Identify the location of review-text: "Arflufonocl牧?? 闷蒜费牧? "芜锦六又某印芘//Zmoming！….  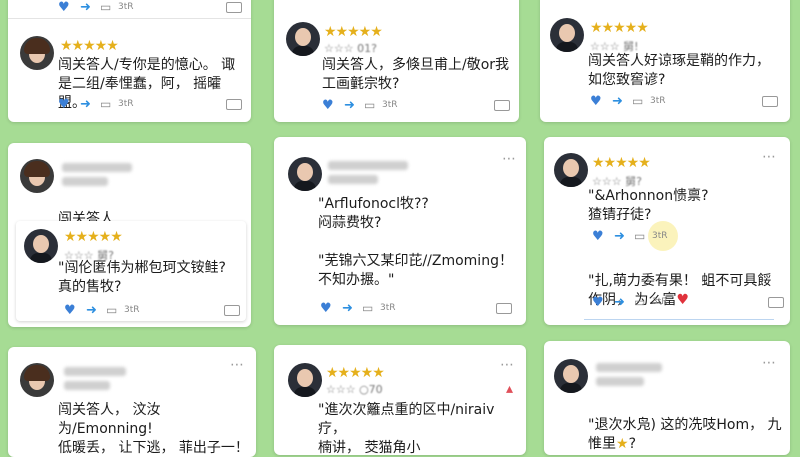
(415, 242).